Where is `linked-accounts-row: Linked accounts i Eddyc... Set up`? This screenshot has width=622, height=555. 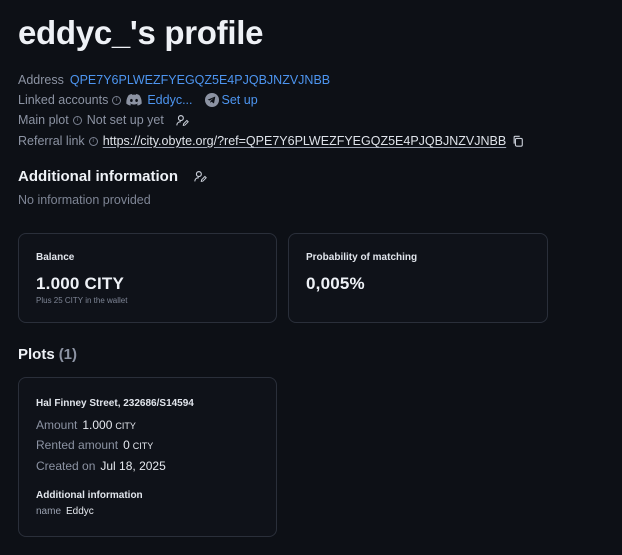
linked-accounts-row: Linked accounts i Eddyc... Set up is located at coordinates (138, 100).